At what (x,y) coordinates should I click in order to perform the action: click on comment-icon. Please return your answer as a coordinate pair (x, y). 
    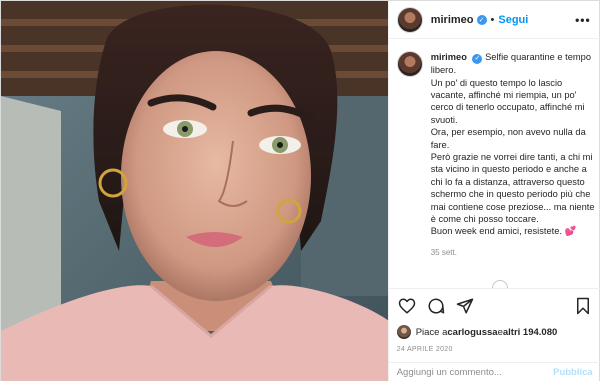
    Looking at the image, I should click on (436, 306).